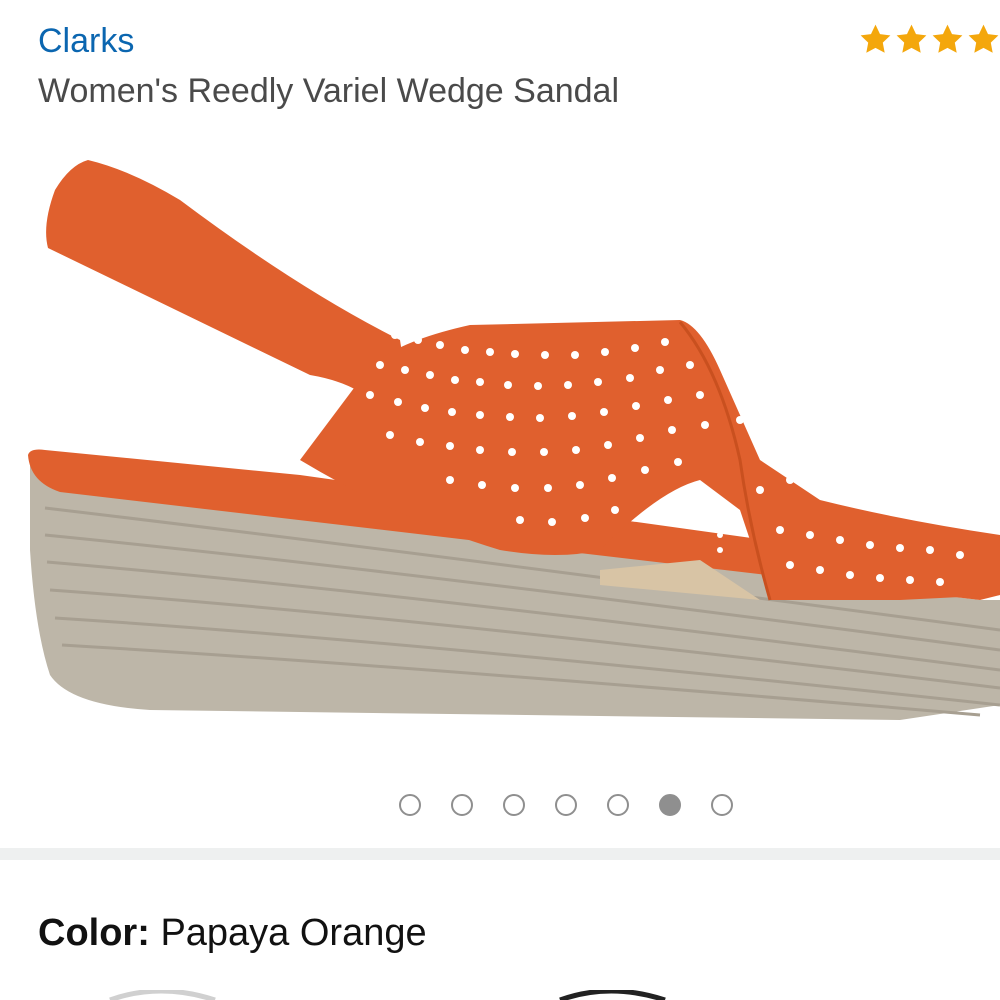 The image size is (1000, 1000). What do you see at coordinates (86, 41) in the screenshot?
I see `brand-link: Clarks` at bounding box center [86, 41].